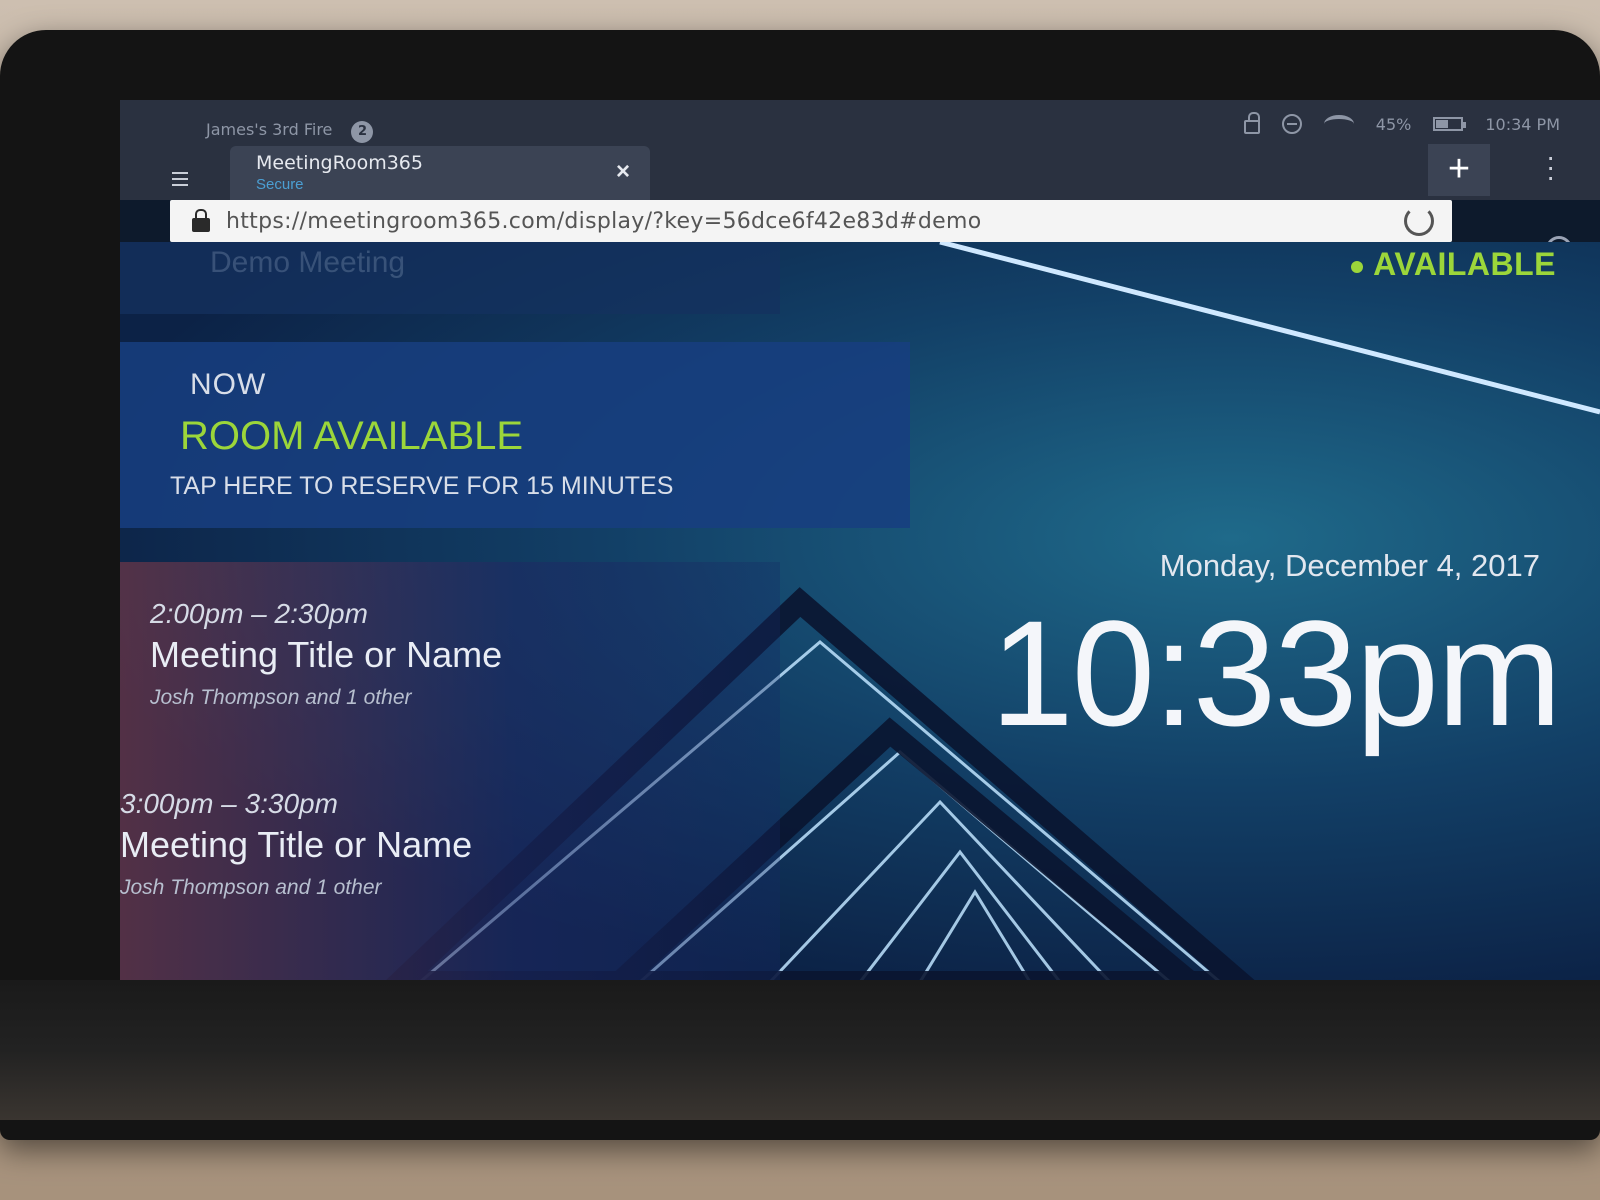 The width and height of the screenshot is (1600, 1200). I want to click on room-name: Demo Meeting, so click(308, 262).